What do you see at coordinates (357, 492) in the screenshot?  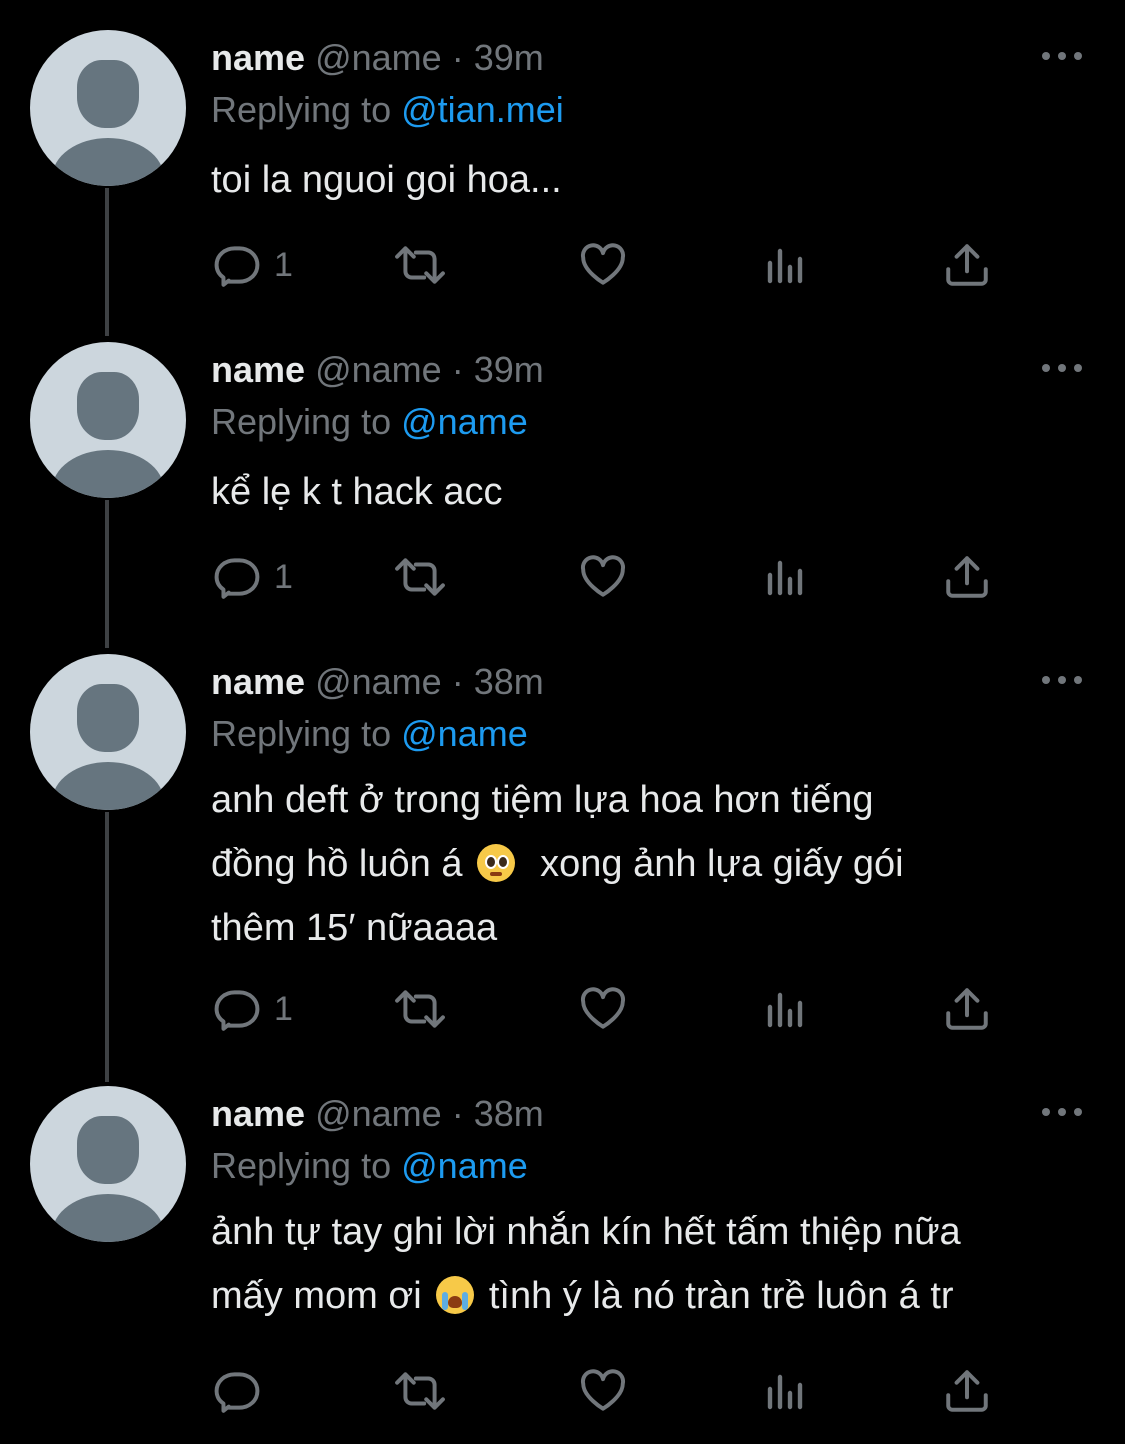 I see `tweet-text-line: kể lẹ k t hack acc` at bounding box center [357, 492].